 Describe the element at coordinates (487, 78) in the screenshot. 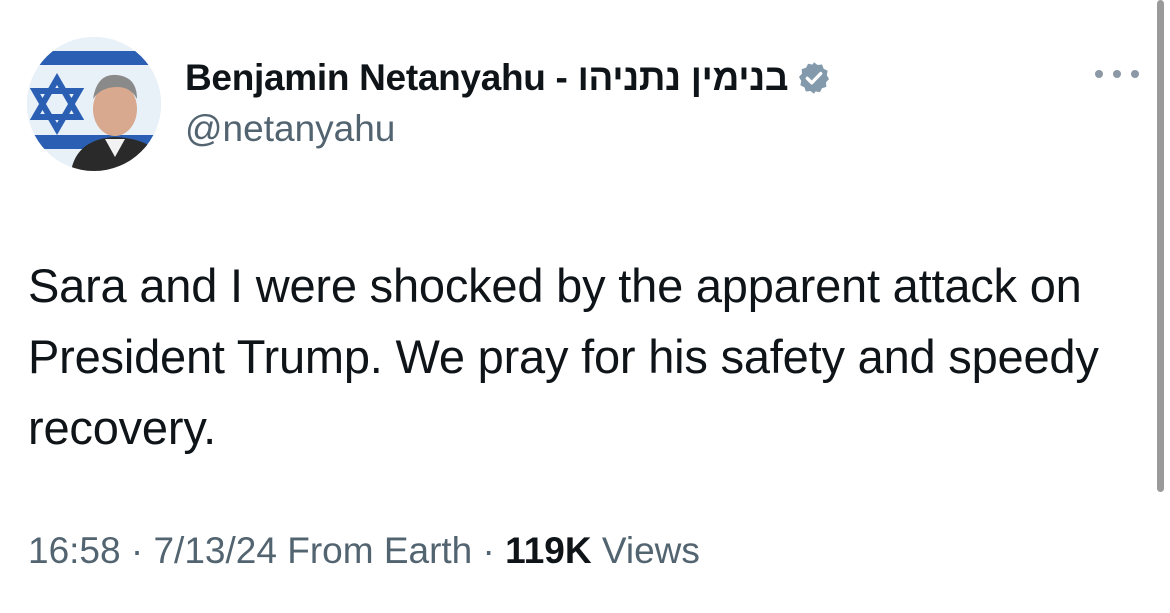

I see `author-display-name: Benjamin Netanyahu - בנימין נתניהו` at that location.